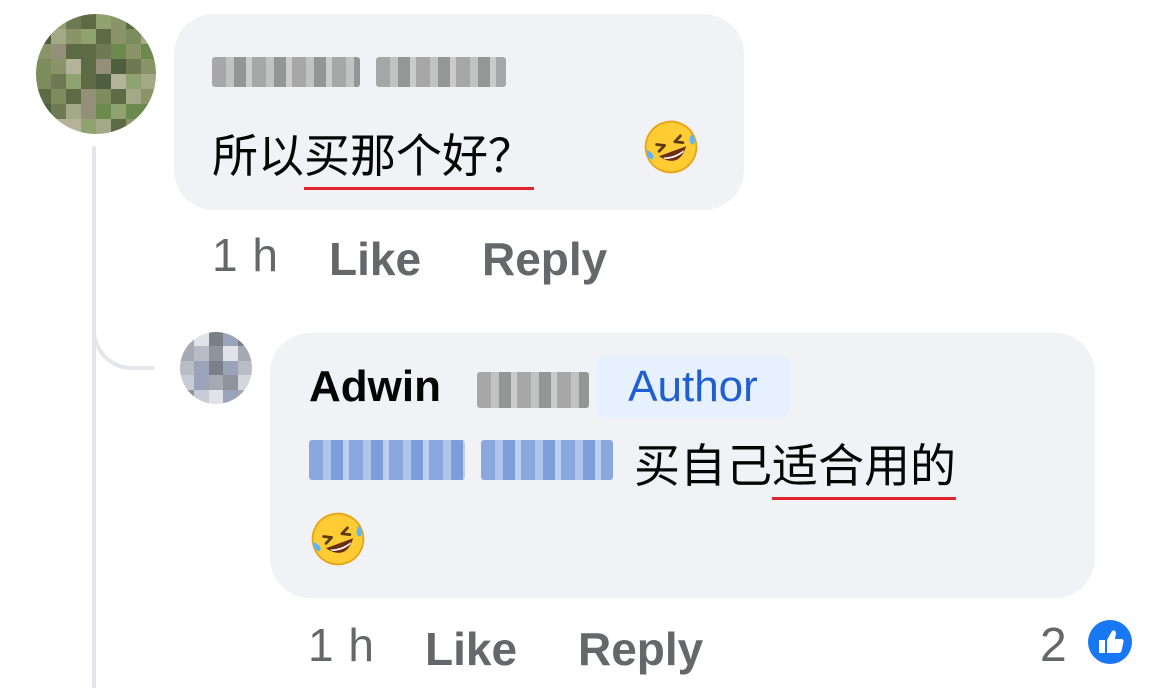 The image size is (1170, 688). What do you see at coordinates (1053, 645) in the screenshot?
I see `reaction-count: 2` at bounding box center [1053, 645].